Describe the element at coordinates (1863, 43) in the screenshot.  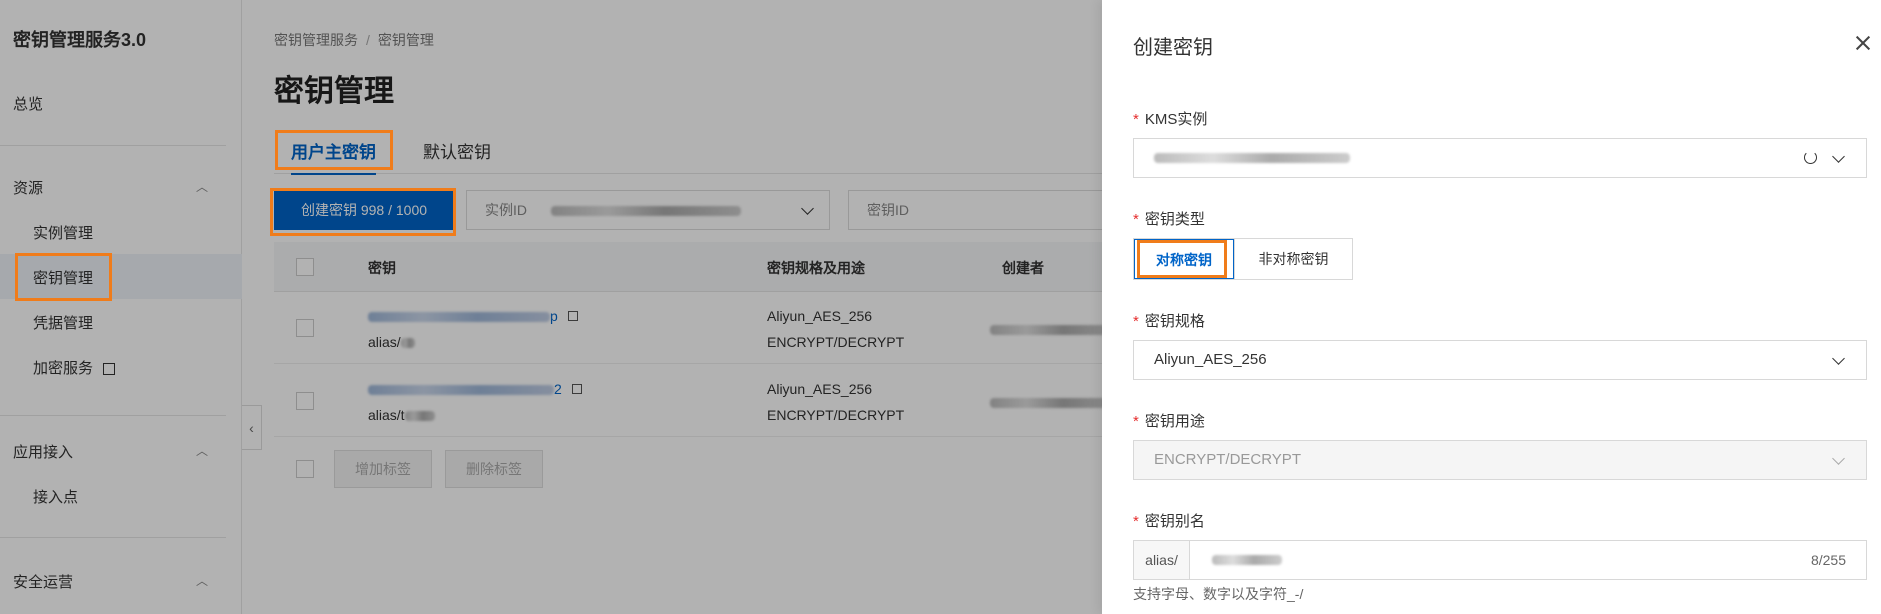
I see `close-icon` at that location.